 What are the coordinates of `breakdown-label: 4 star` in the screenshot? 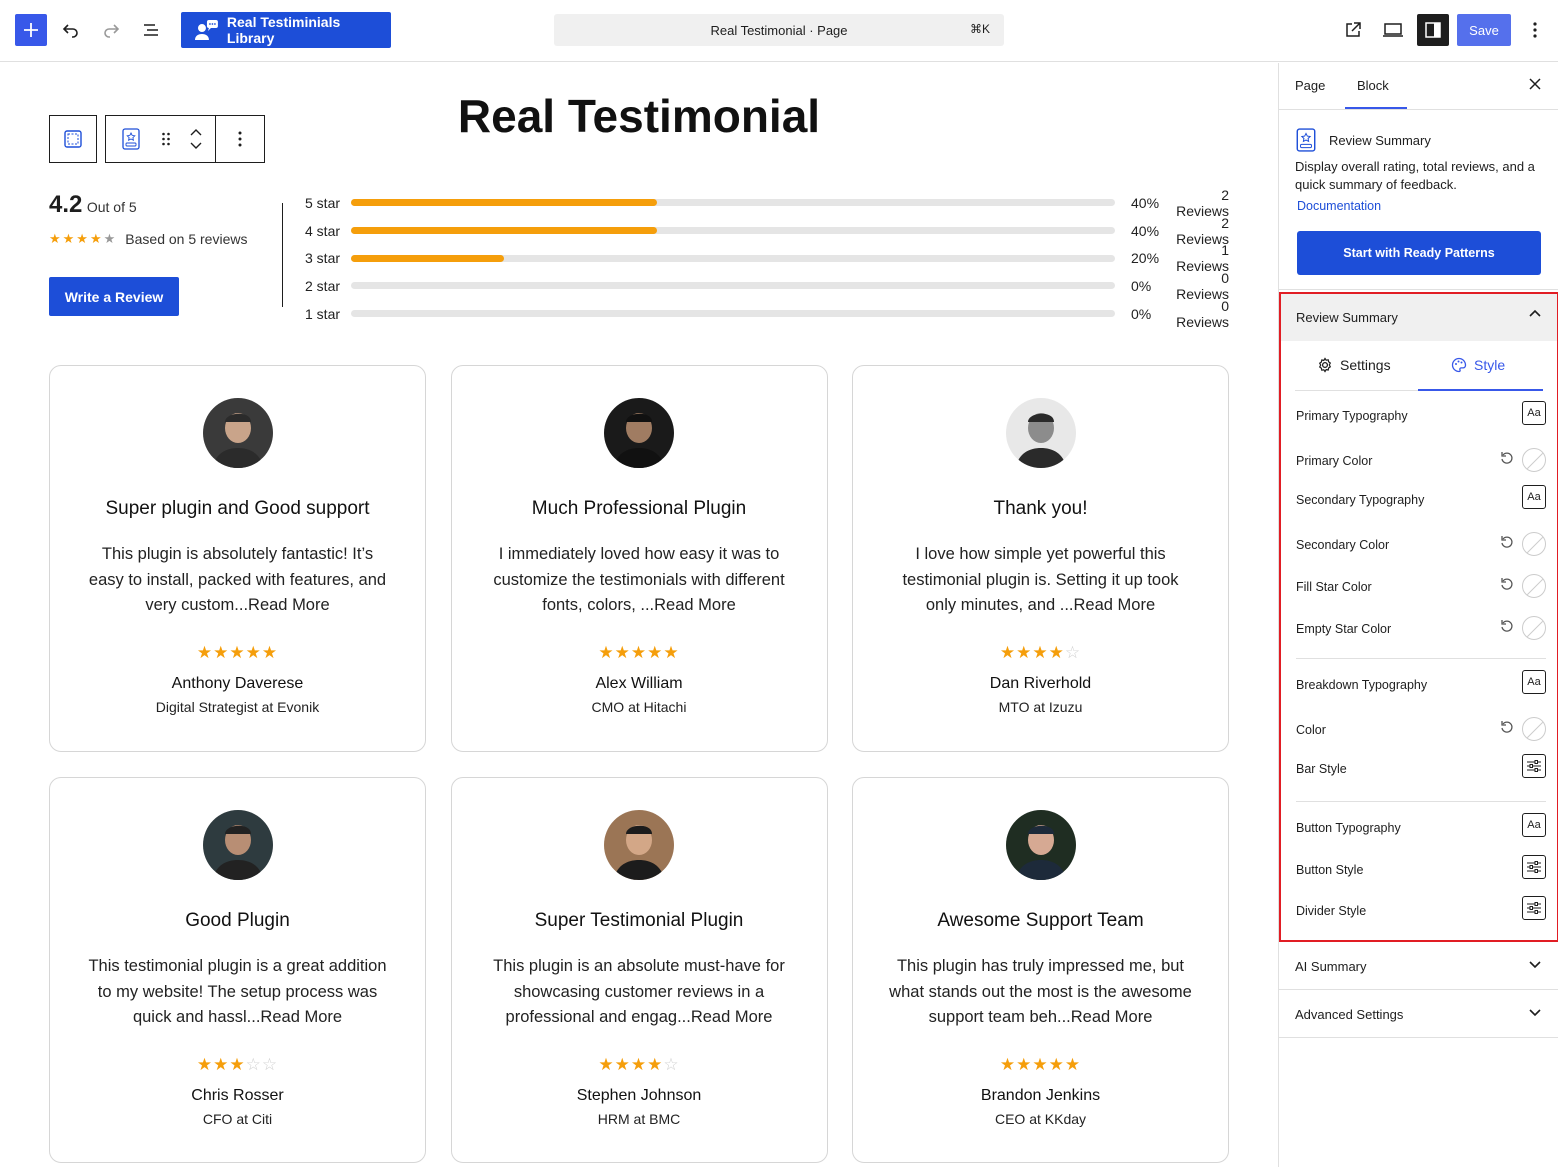 It's located at (323, 230).